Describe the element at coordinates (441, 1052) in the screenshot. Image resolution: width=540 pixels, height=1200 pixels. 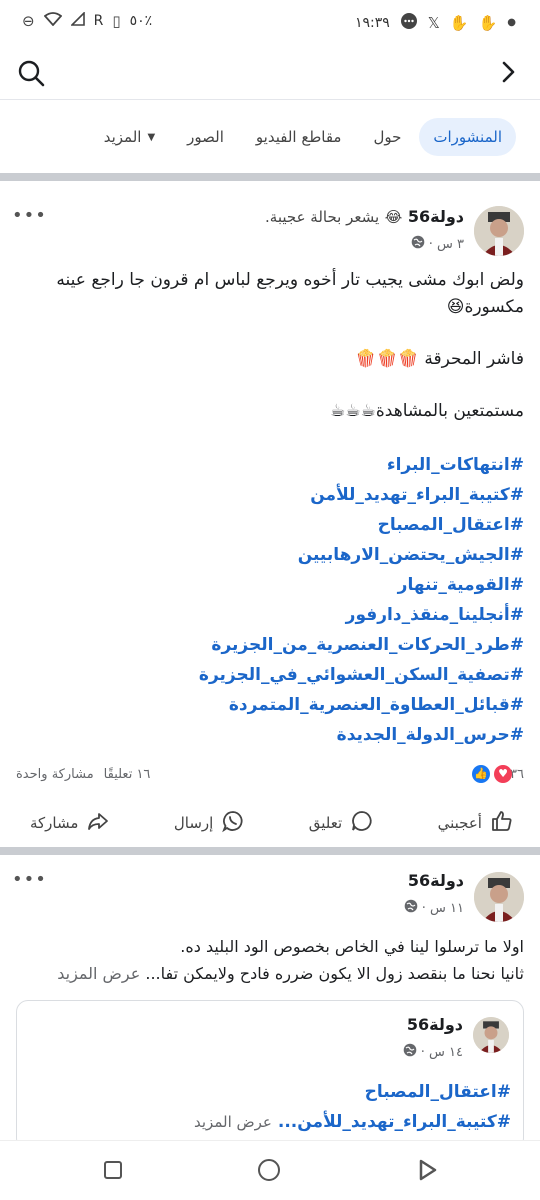
I see `post-time: ١٤ س ·` at that location.